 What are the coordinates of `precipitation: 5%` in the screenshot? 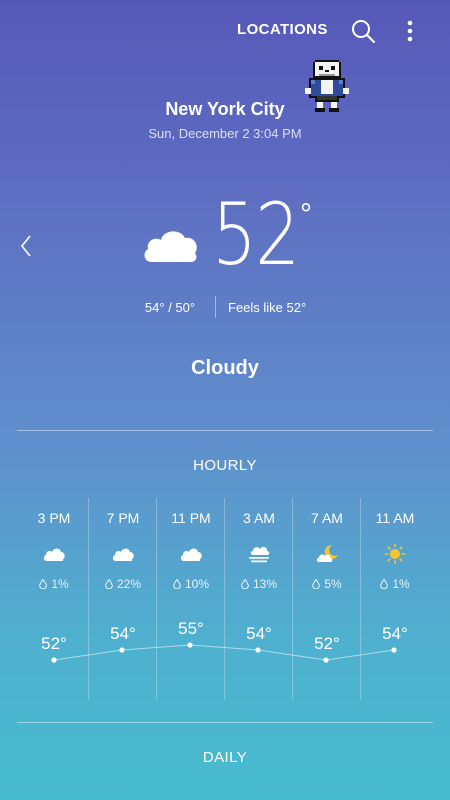 It's located at (327, 584).